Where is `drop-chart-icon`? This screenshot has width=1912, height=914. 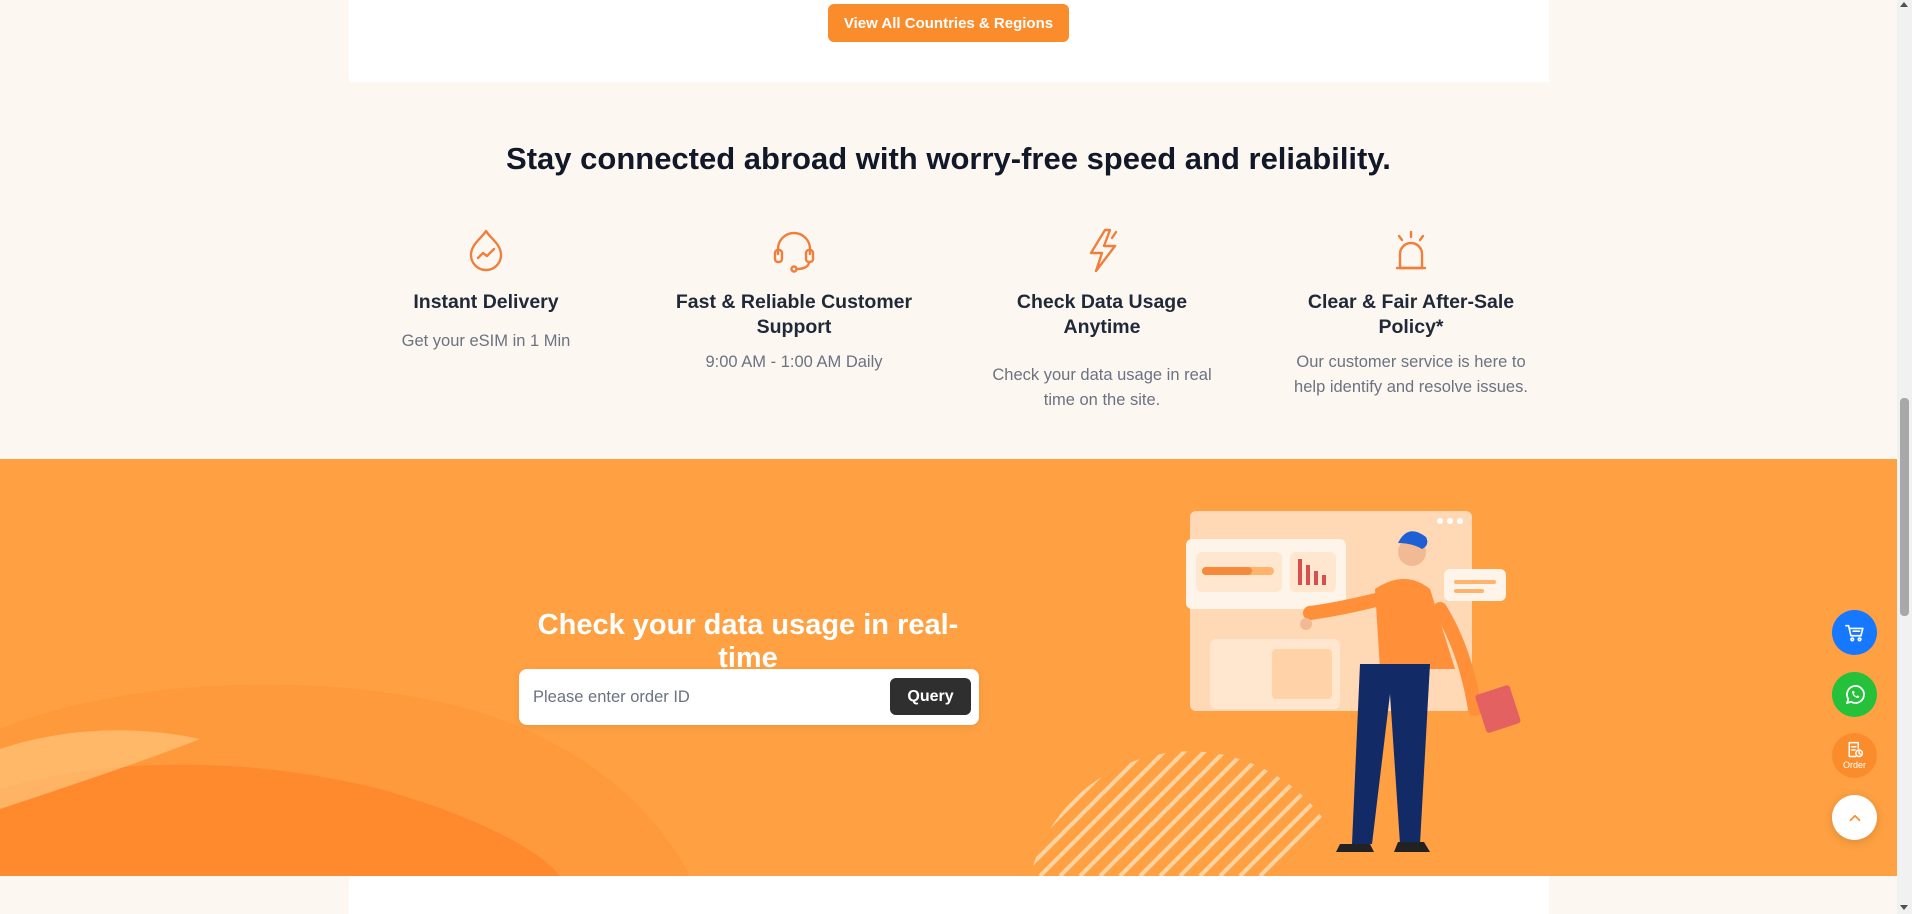
drop-chart-icon is located at coordinates (486, 250).